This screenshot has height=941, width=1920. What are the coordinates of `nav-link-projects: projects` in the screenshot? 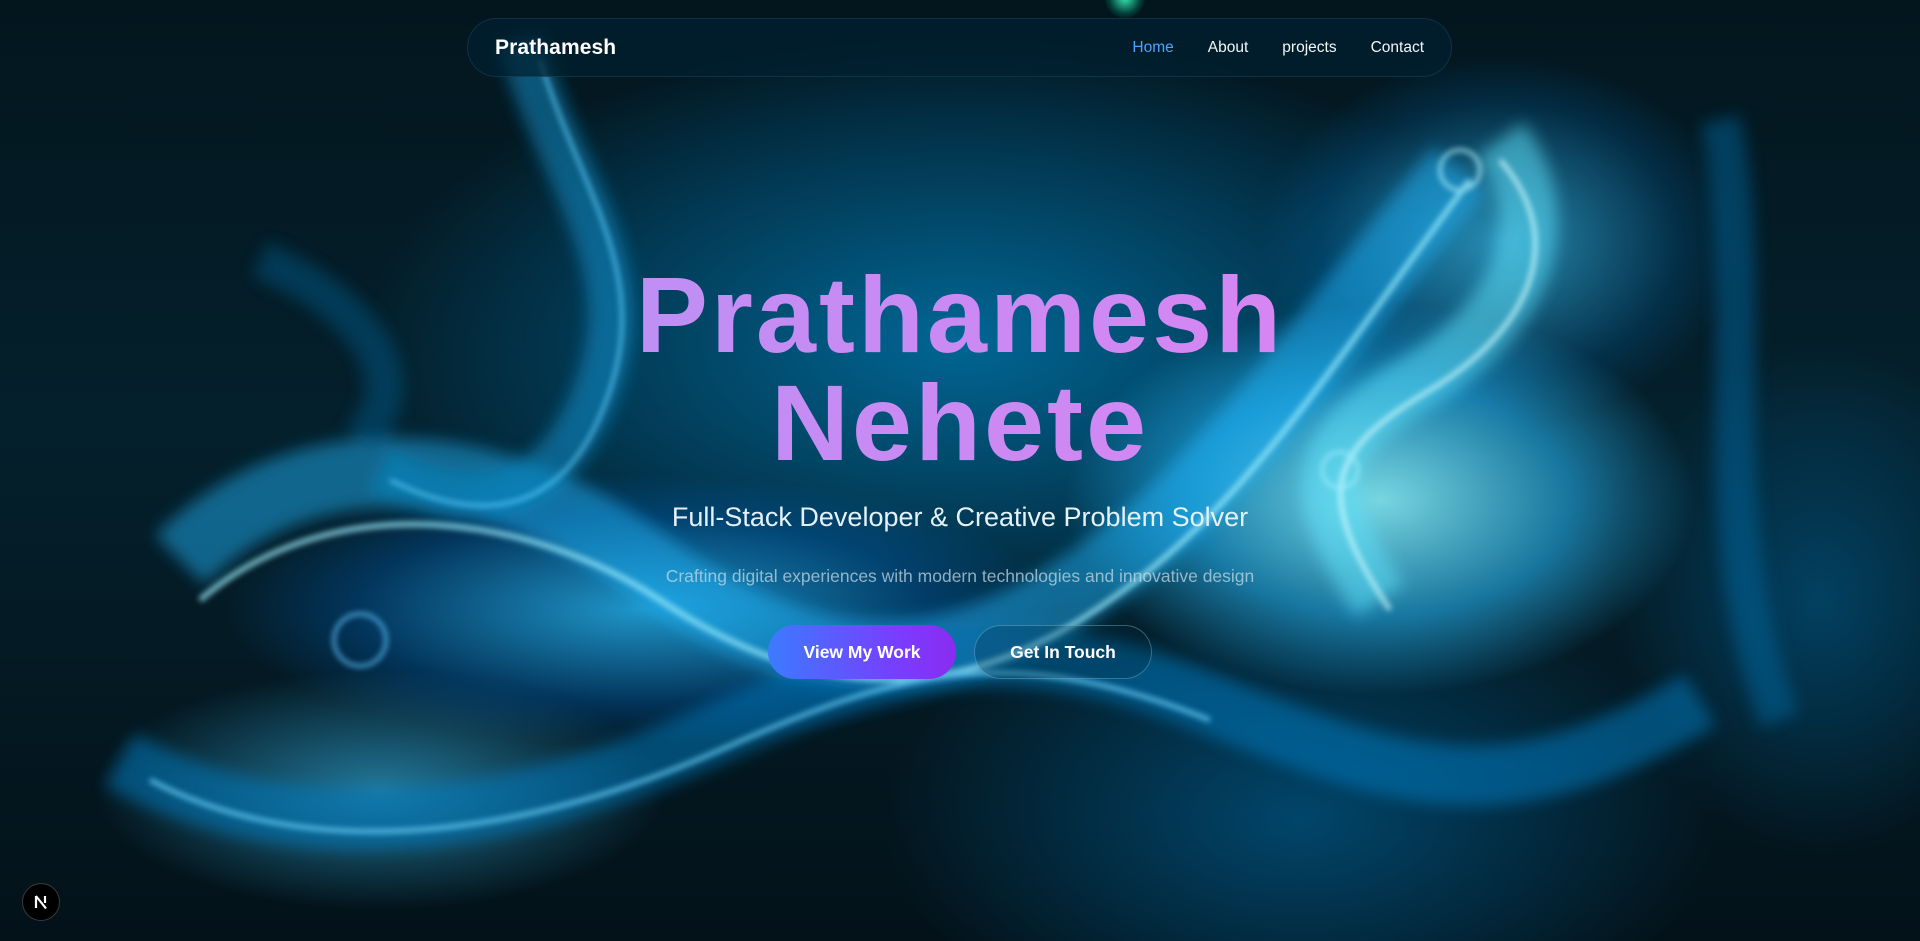 It's located at (1309, 48).